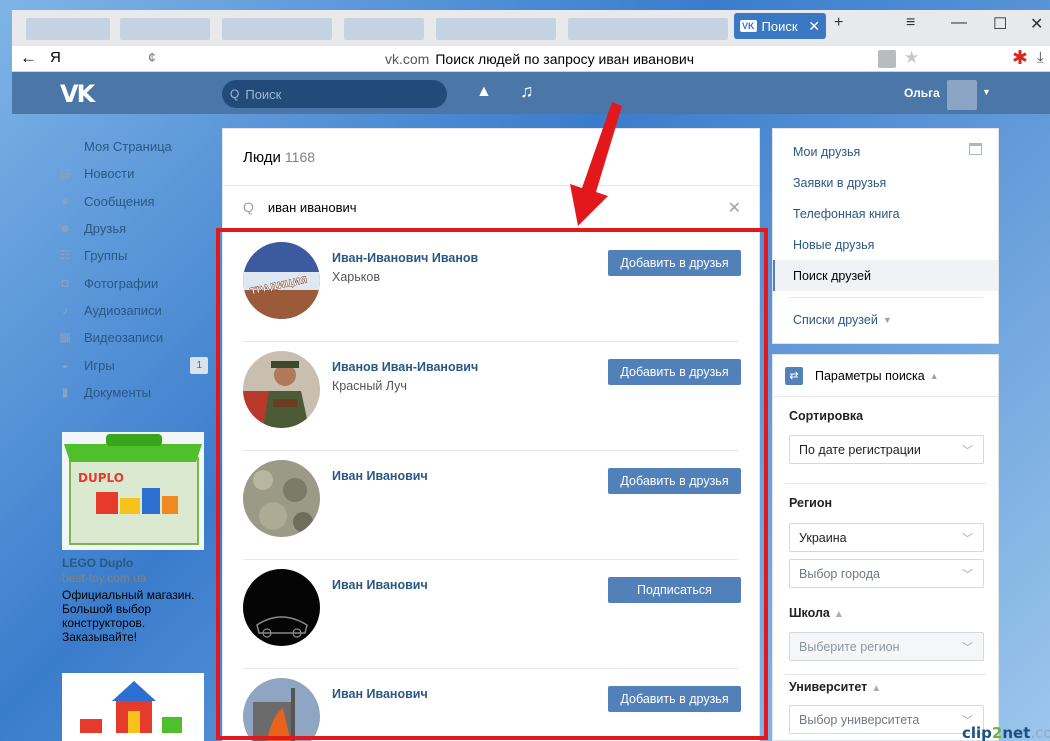 This screenshot has width=1050, height=741. What do you see at coordinates (491, 207) in the screenshot?
I see `people-search-input: Q иван иванович ✕` at bounding box center [491, 207].